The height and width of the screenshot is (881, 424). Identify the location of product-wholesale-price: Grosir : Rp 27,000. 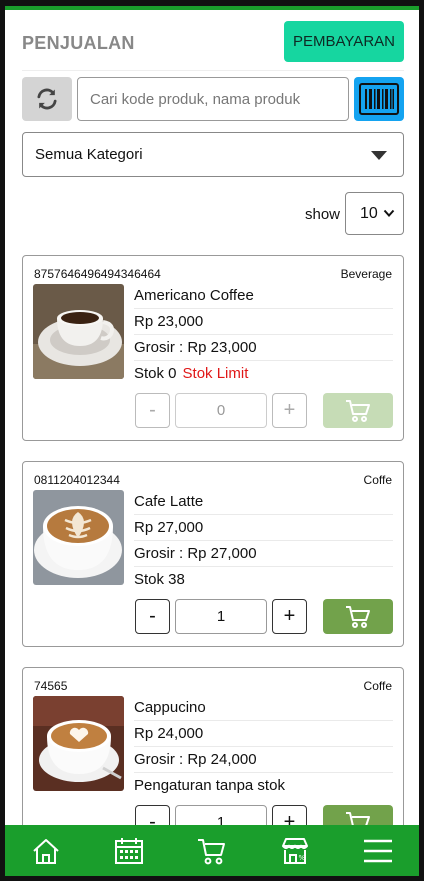
(263, 554).